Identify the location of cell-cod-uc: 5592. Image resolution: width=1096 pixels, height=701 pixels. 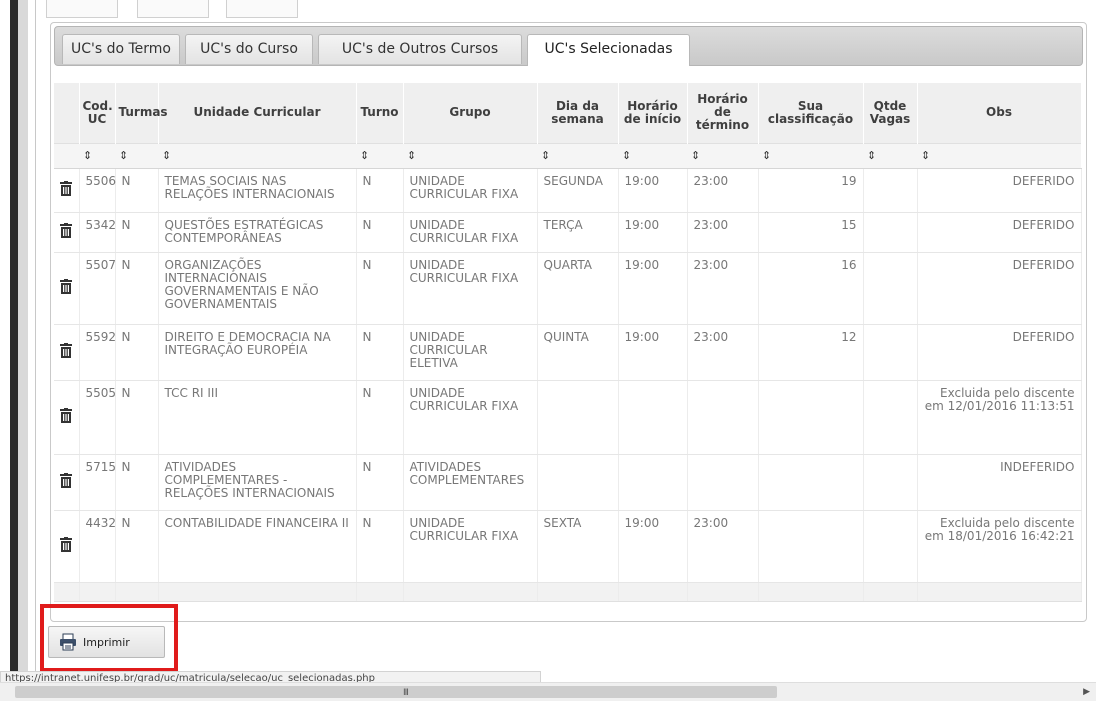
(97, 352).